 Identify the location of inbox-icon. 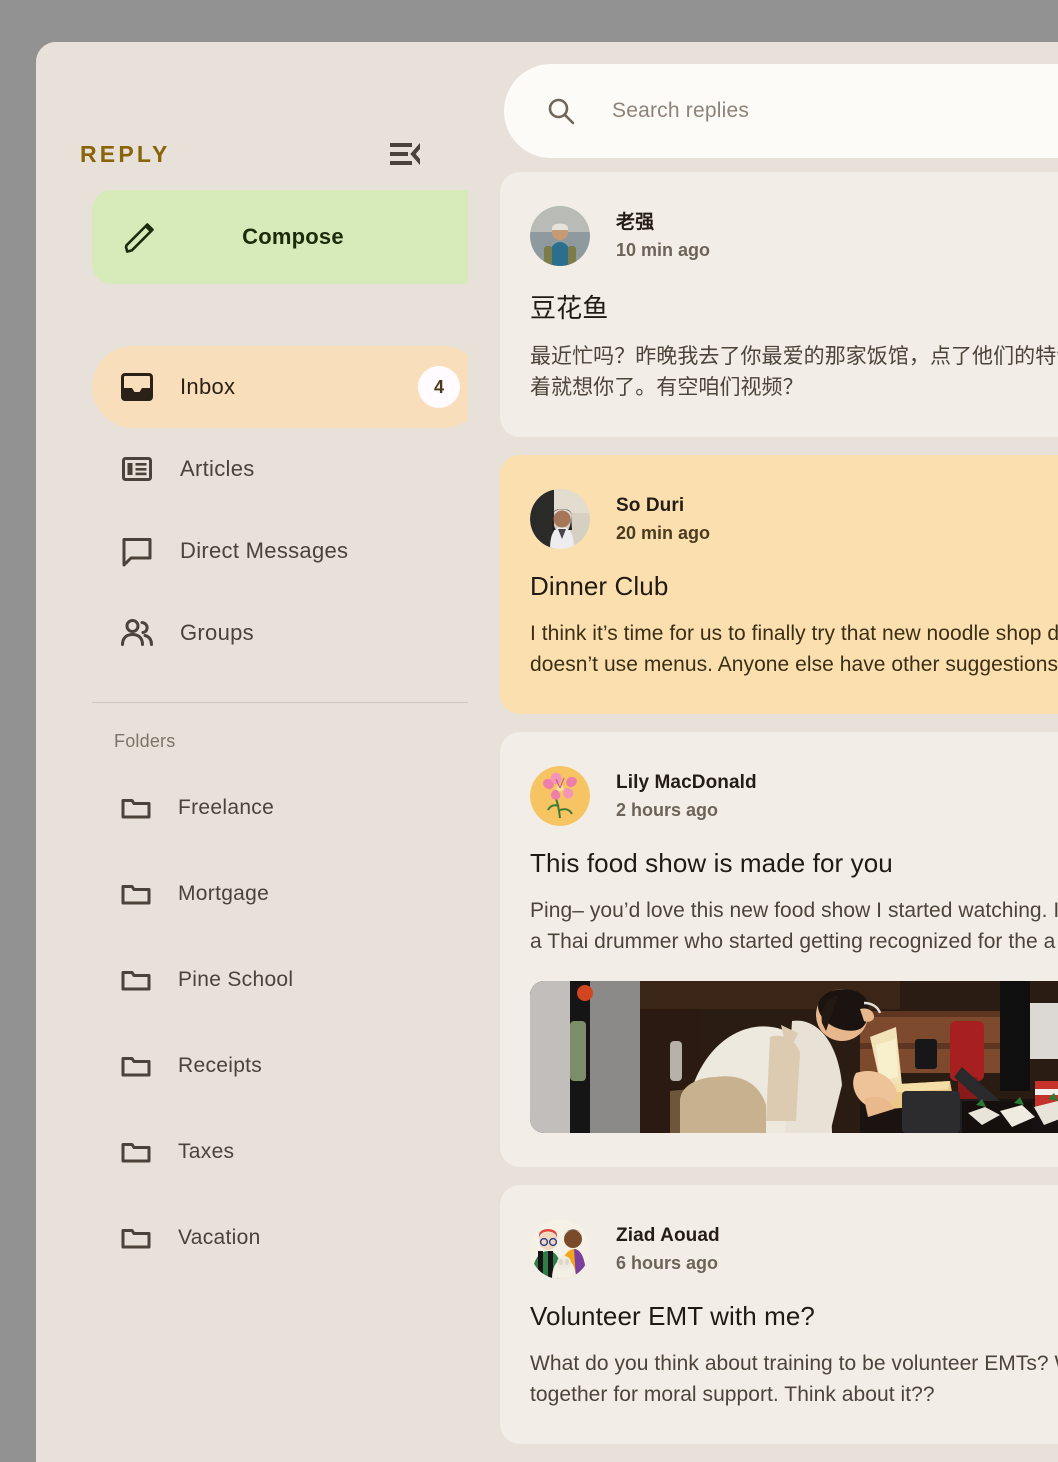
(137, 387).